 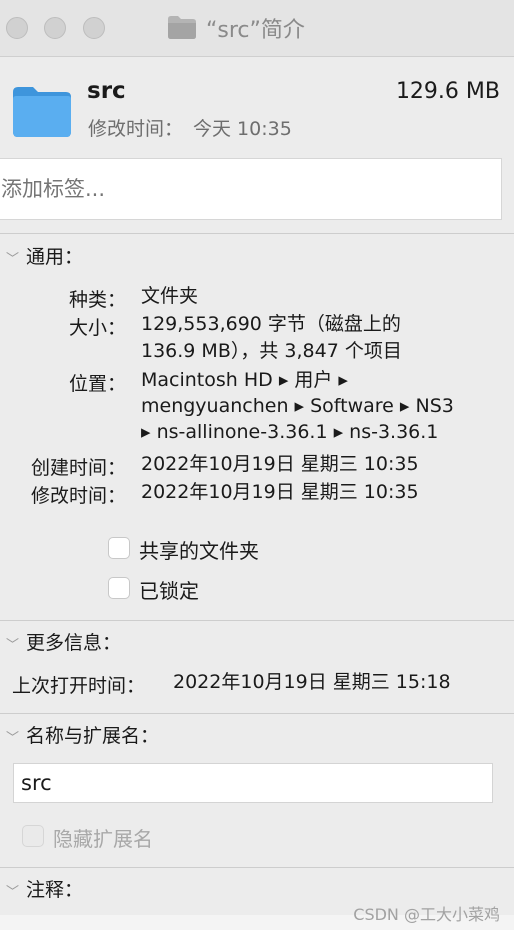 What do you see at coordinates (251, 189) in the screenshot?
I see `tags-input` at bounding box center [251, 189].